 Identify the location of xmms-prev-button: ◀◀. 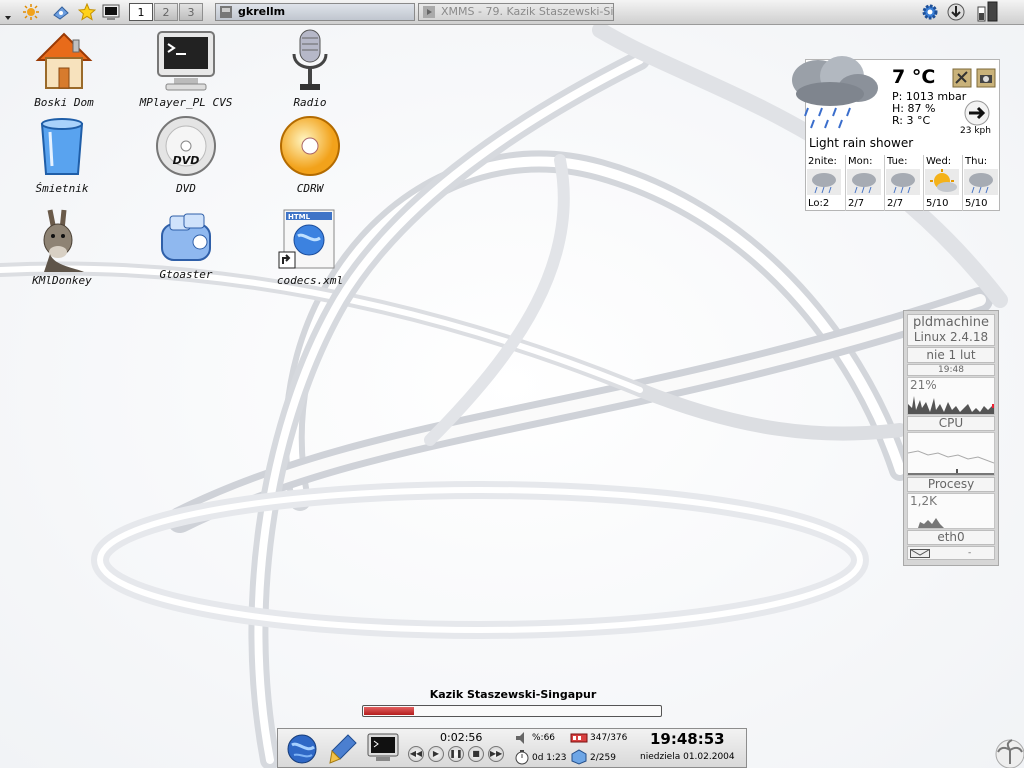
(416, 754).